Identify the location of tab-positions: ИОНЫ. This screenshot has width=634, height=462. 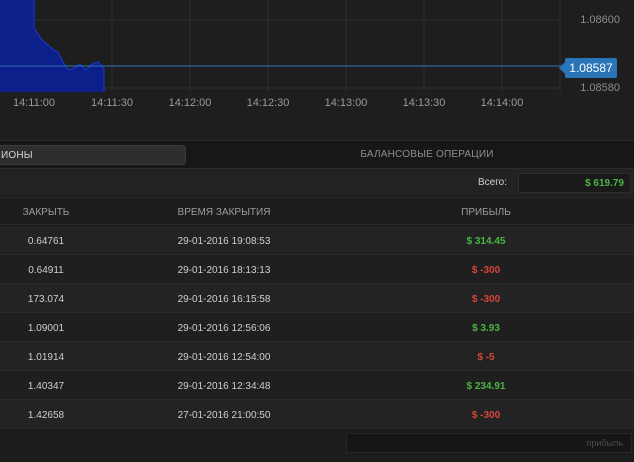
(93, 155).